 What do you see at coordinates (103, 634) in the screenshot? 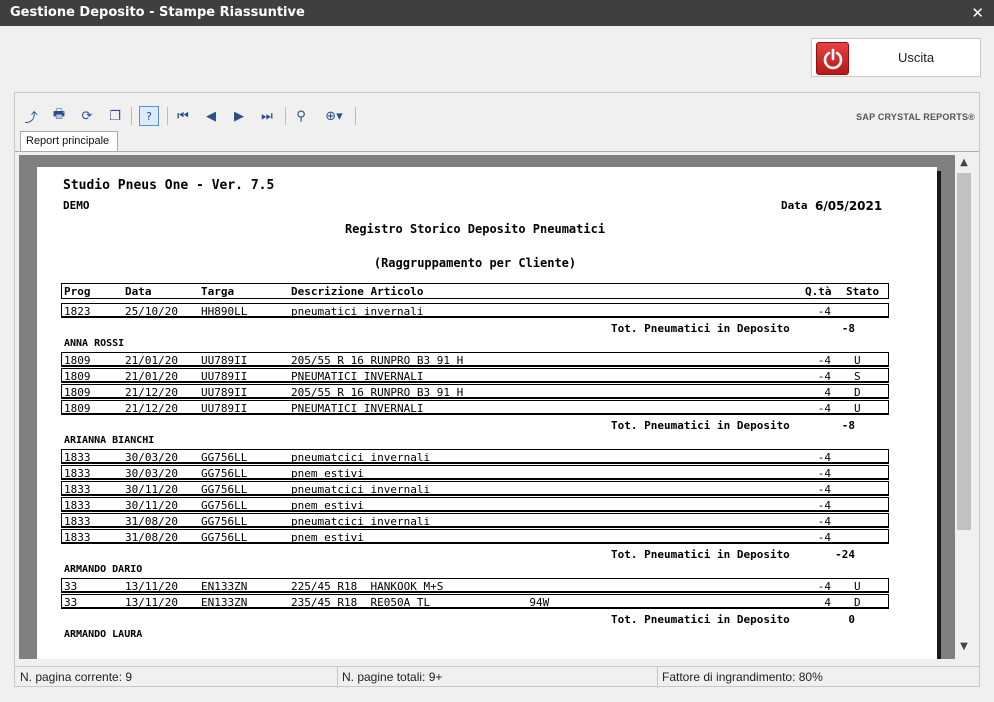
I see `group-name: ARMANDO LAURA` at bounding box center [103, 634].